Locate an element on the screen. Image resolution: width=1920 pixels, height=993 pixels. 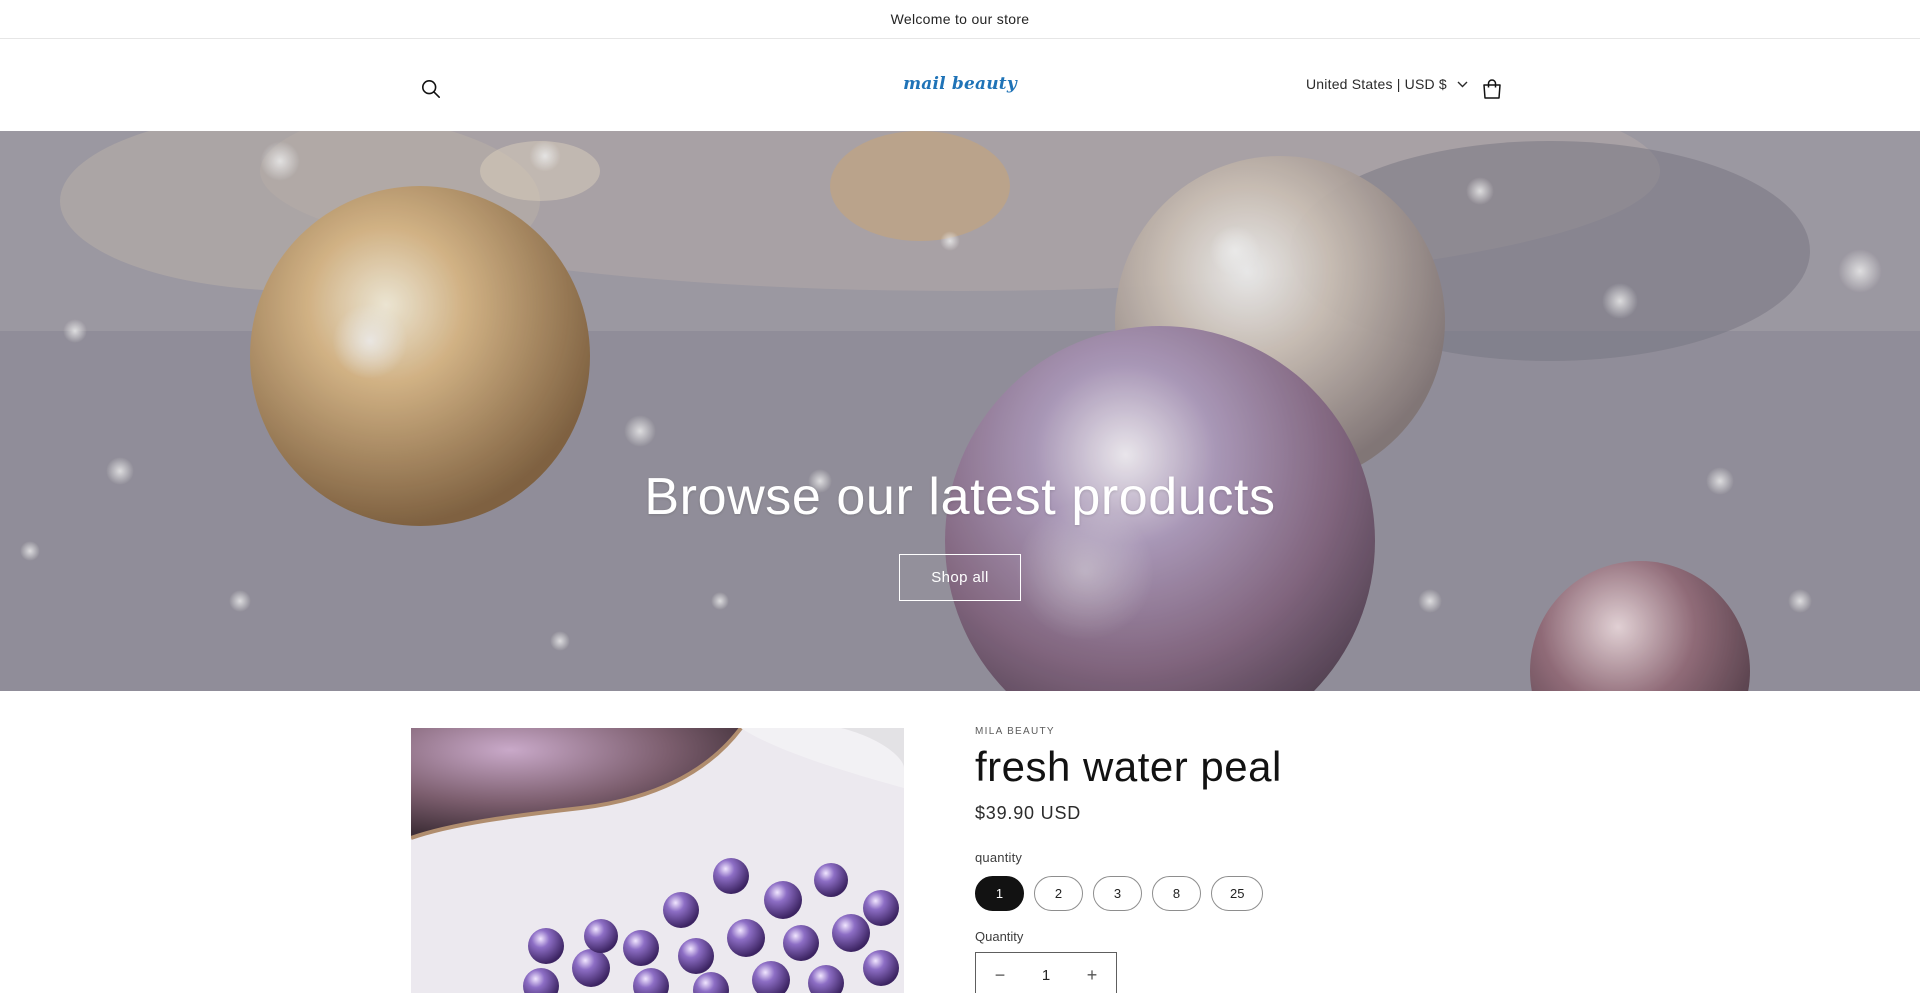
variant-pill-25: 25 is located at coordinates (1237, 893).